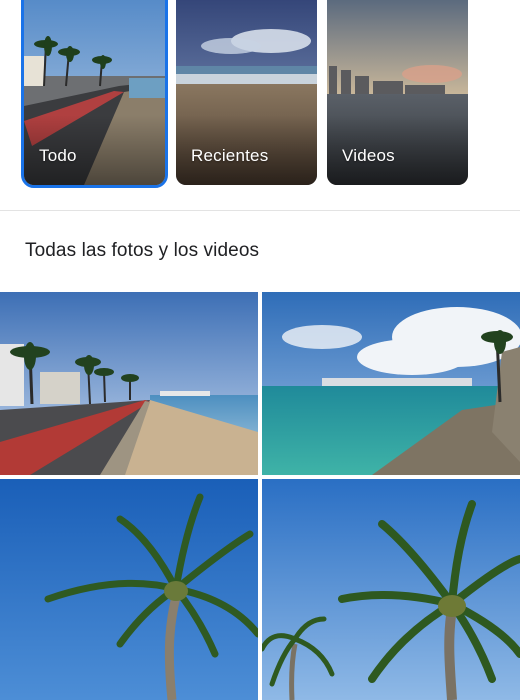 This screenshot has width=520, height=700. What do you see at coordinates (58, 155) in the screenshot?
I see `album-label: Todo` at bounding box center [58, 155].